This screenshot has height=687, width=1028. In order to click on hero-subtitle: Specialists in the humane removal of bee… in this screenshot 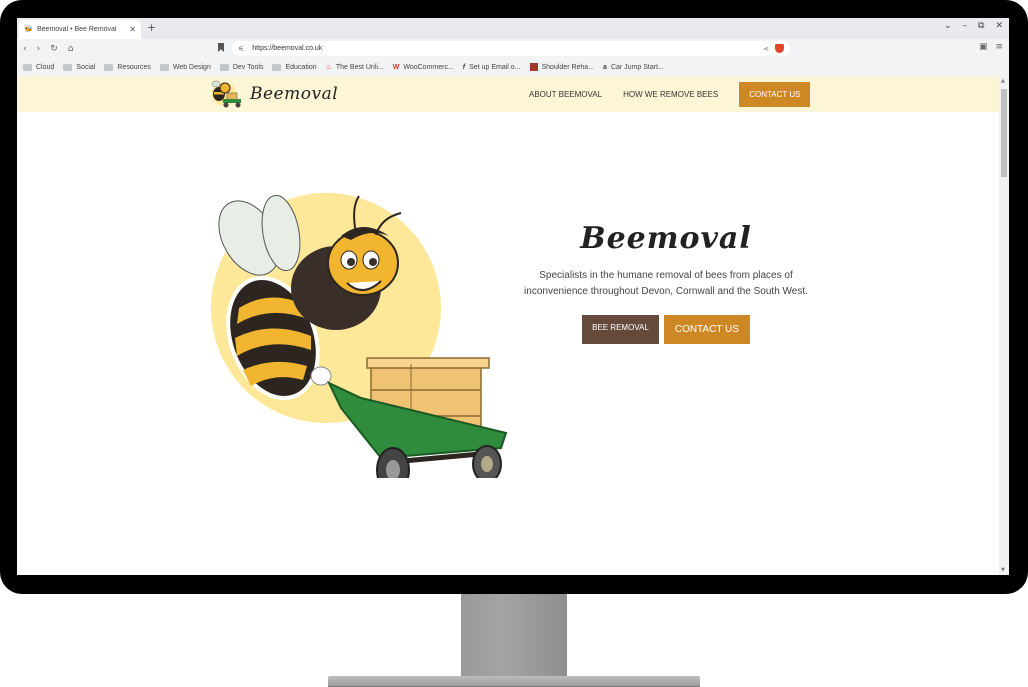, I will do `click(666, 284)`.